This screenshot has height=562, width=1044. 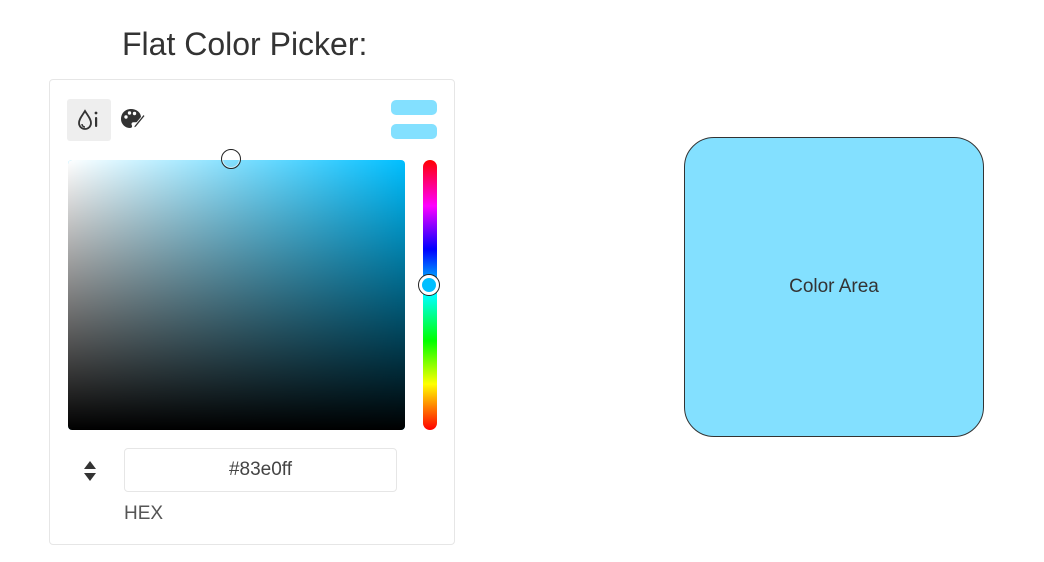 I want to click on up-down-arrows-icon, so click(x=90, y=471).